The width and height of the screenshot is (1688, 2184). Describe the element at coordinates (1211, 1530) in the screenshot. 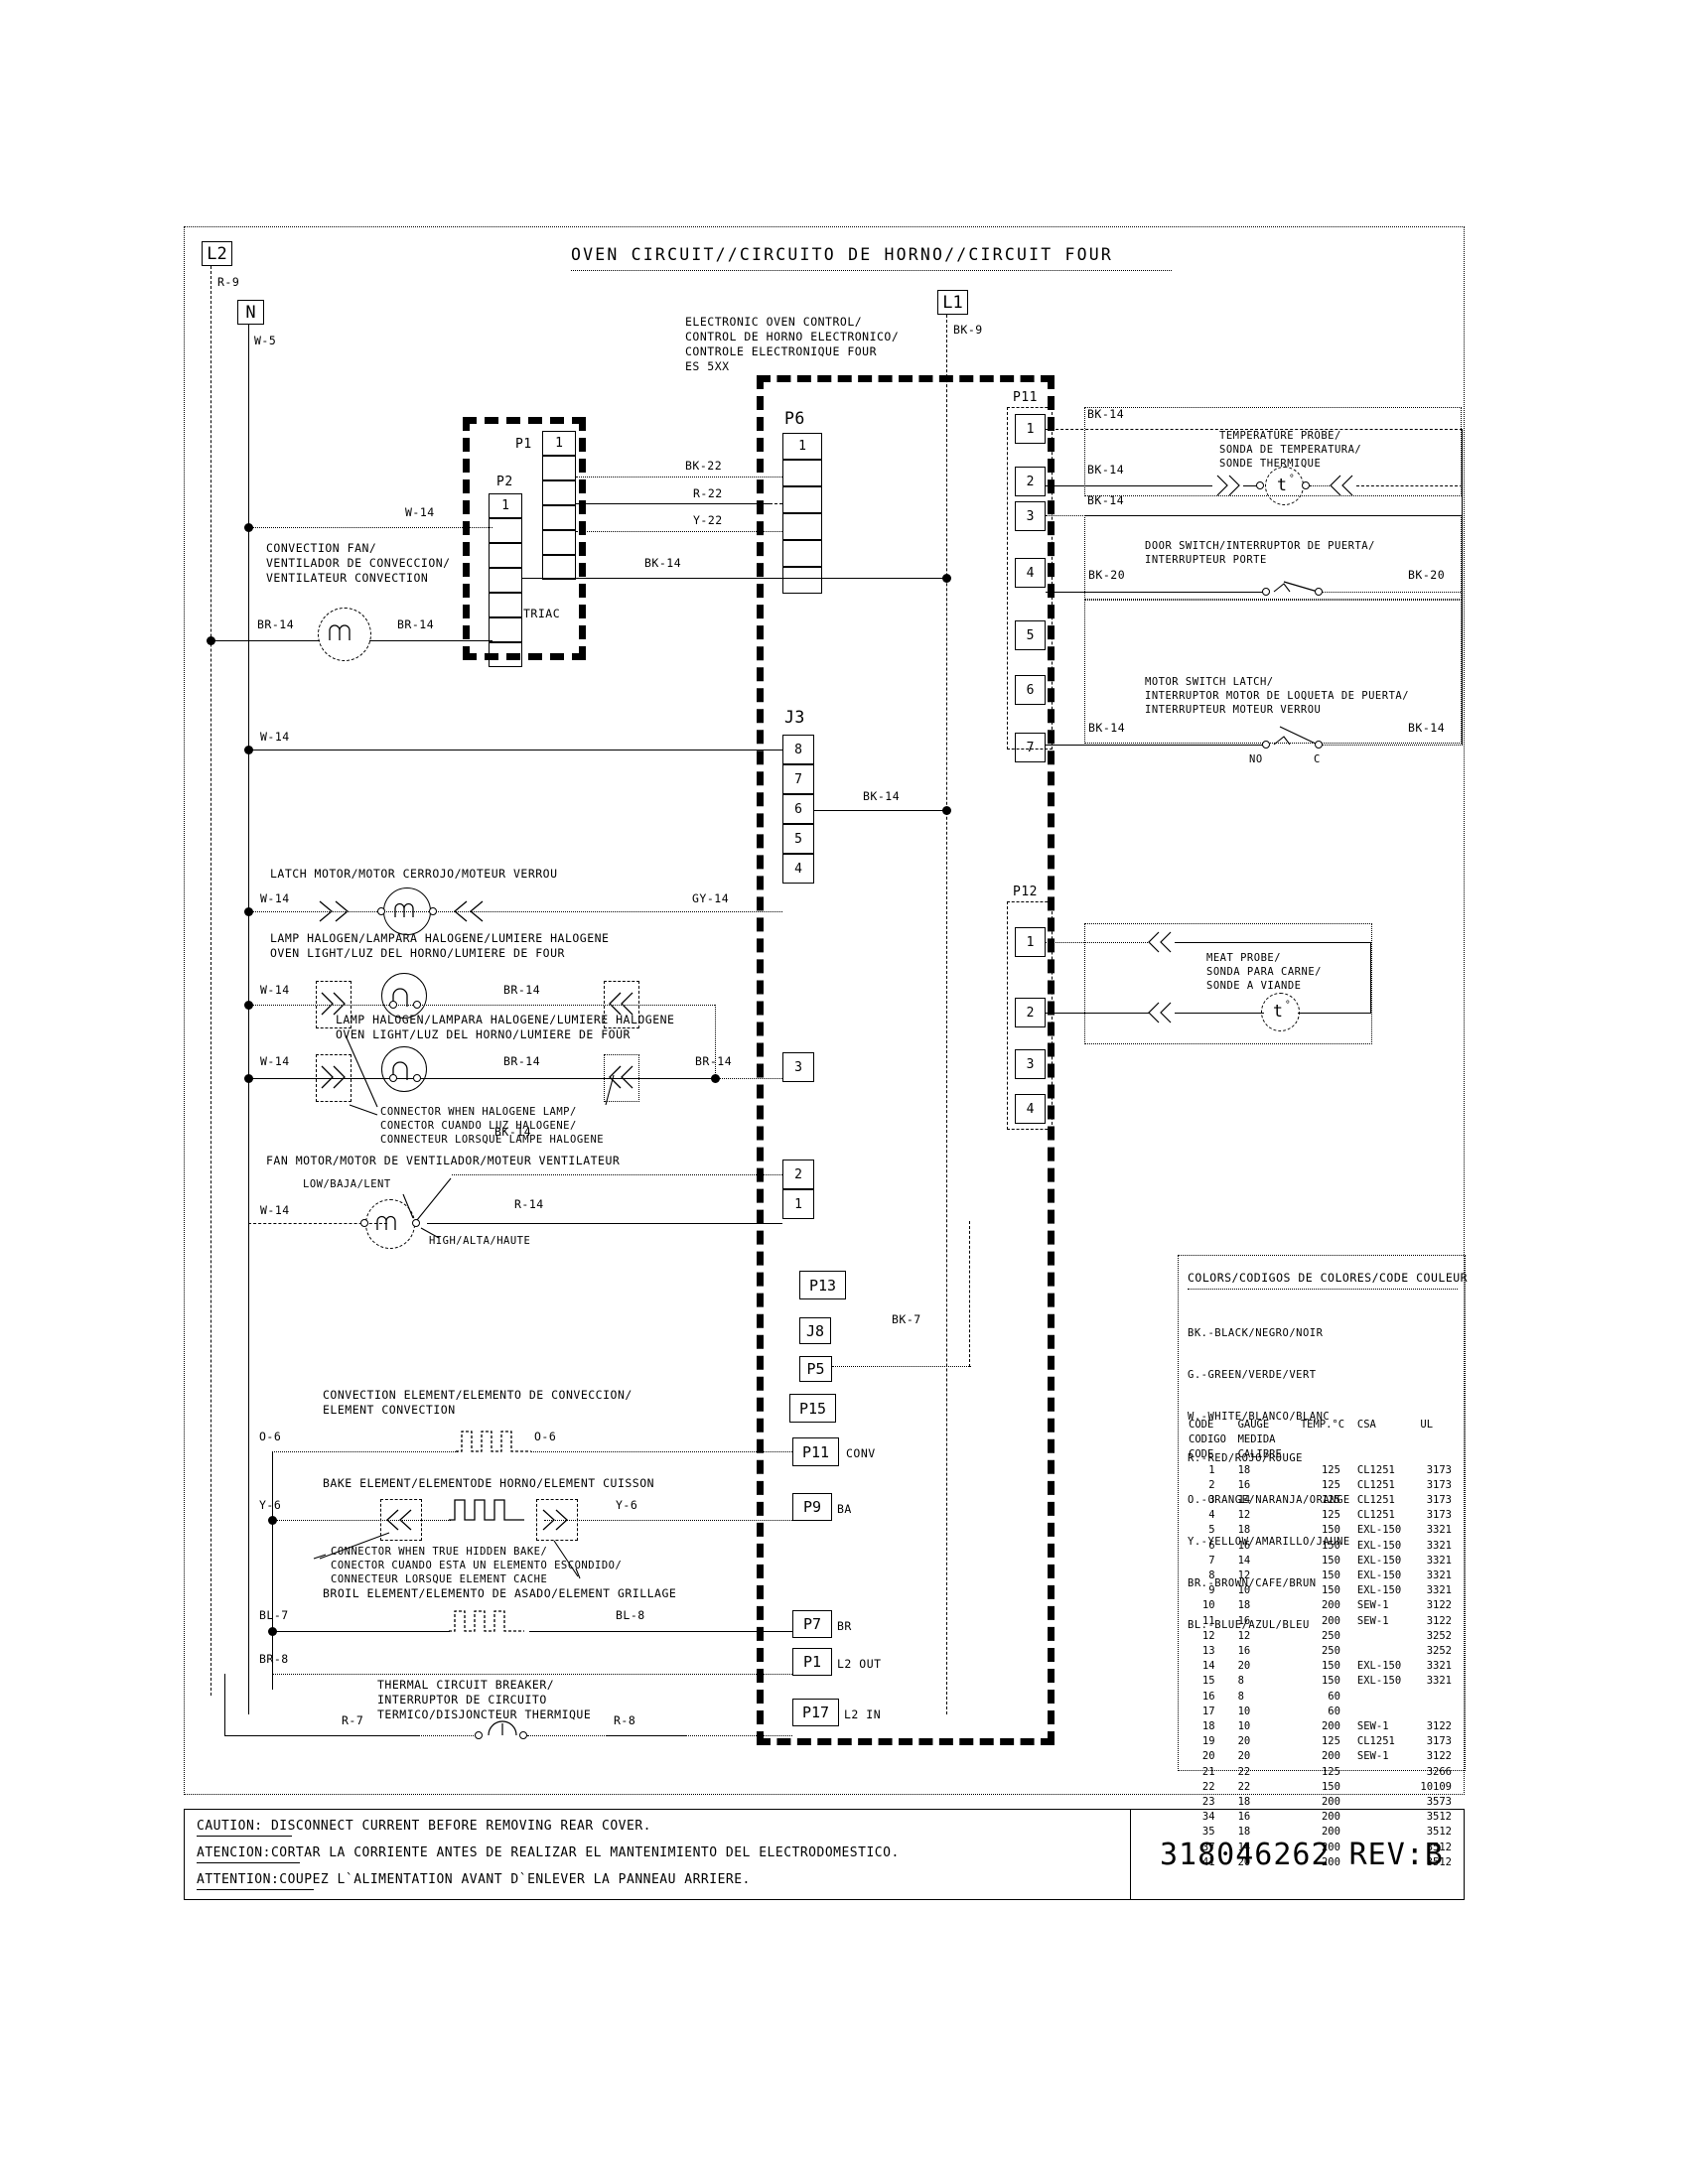

I see `gauge-cell-code: 5` at that location.